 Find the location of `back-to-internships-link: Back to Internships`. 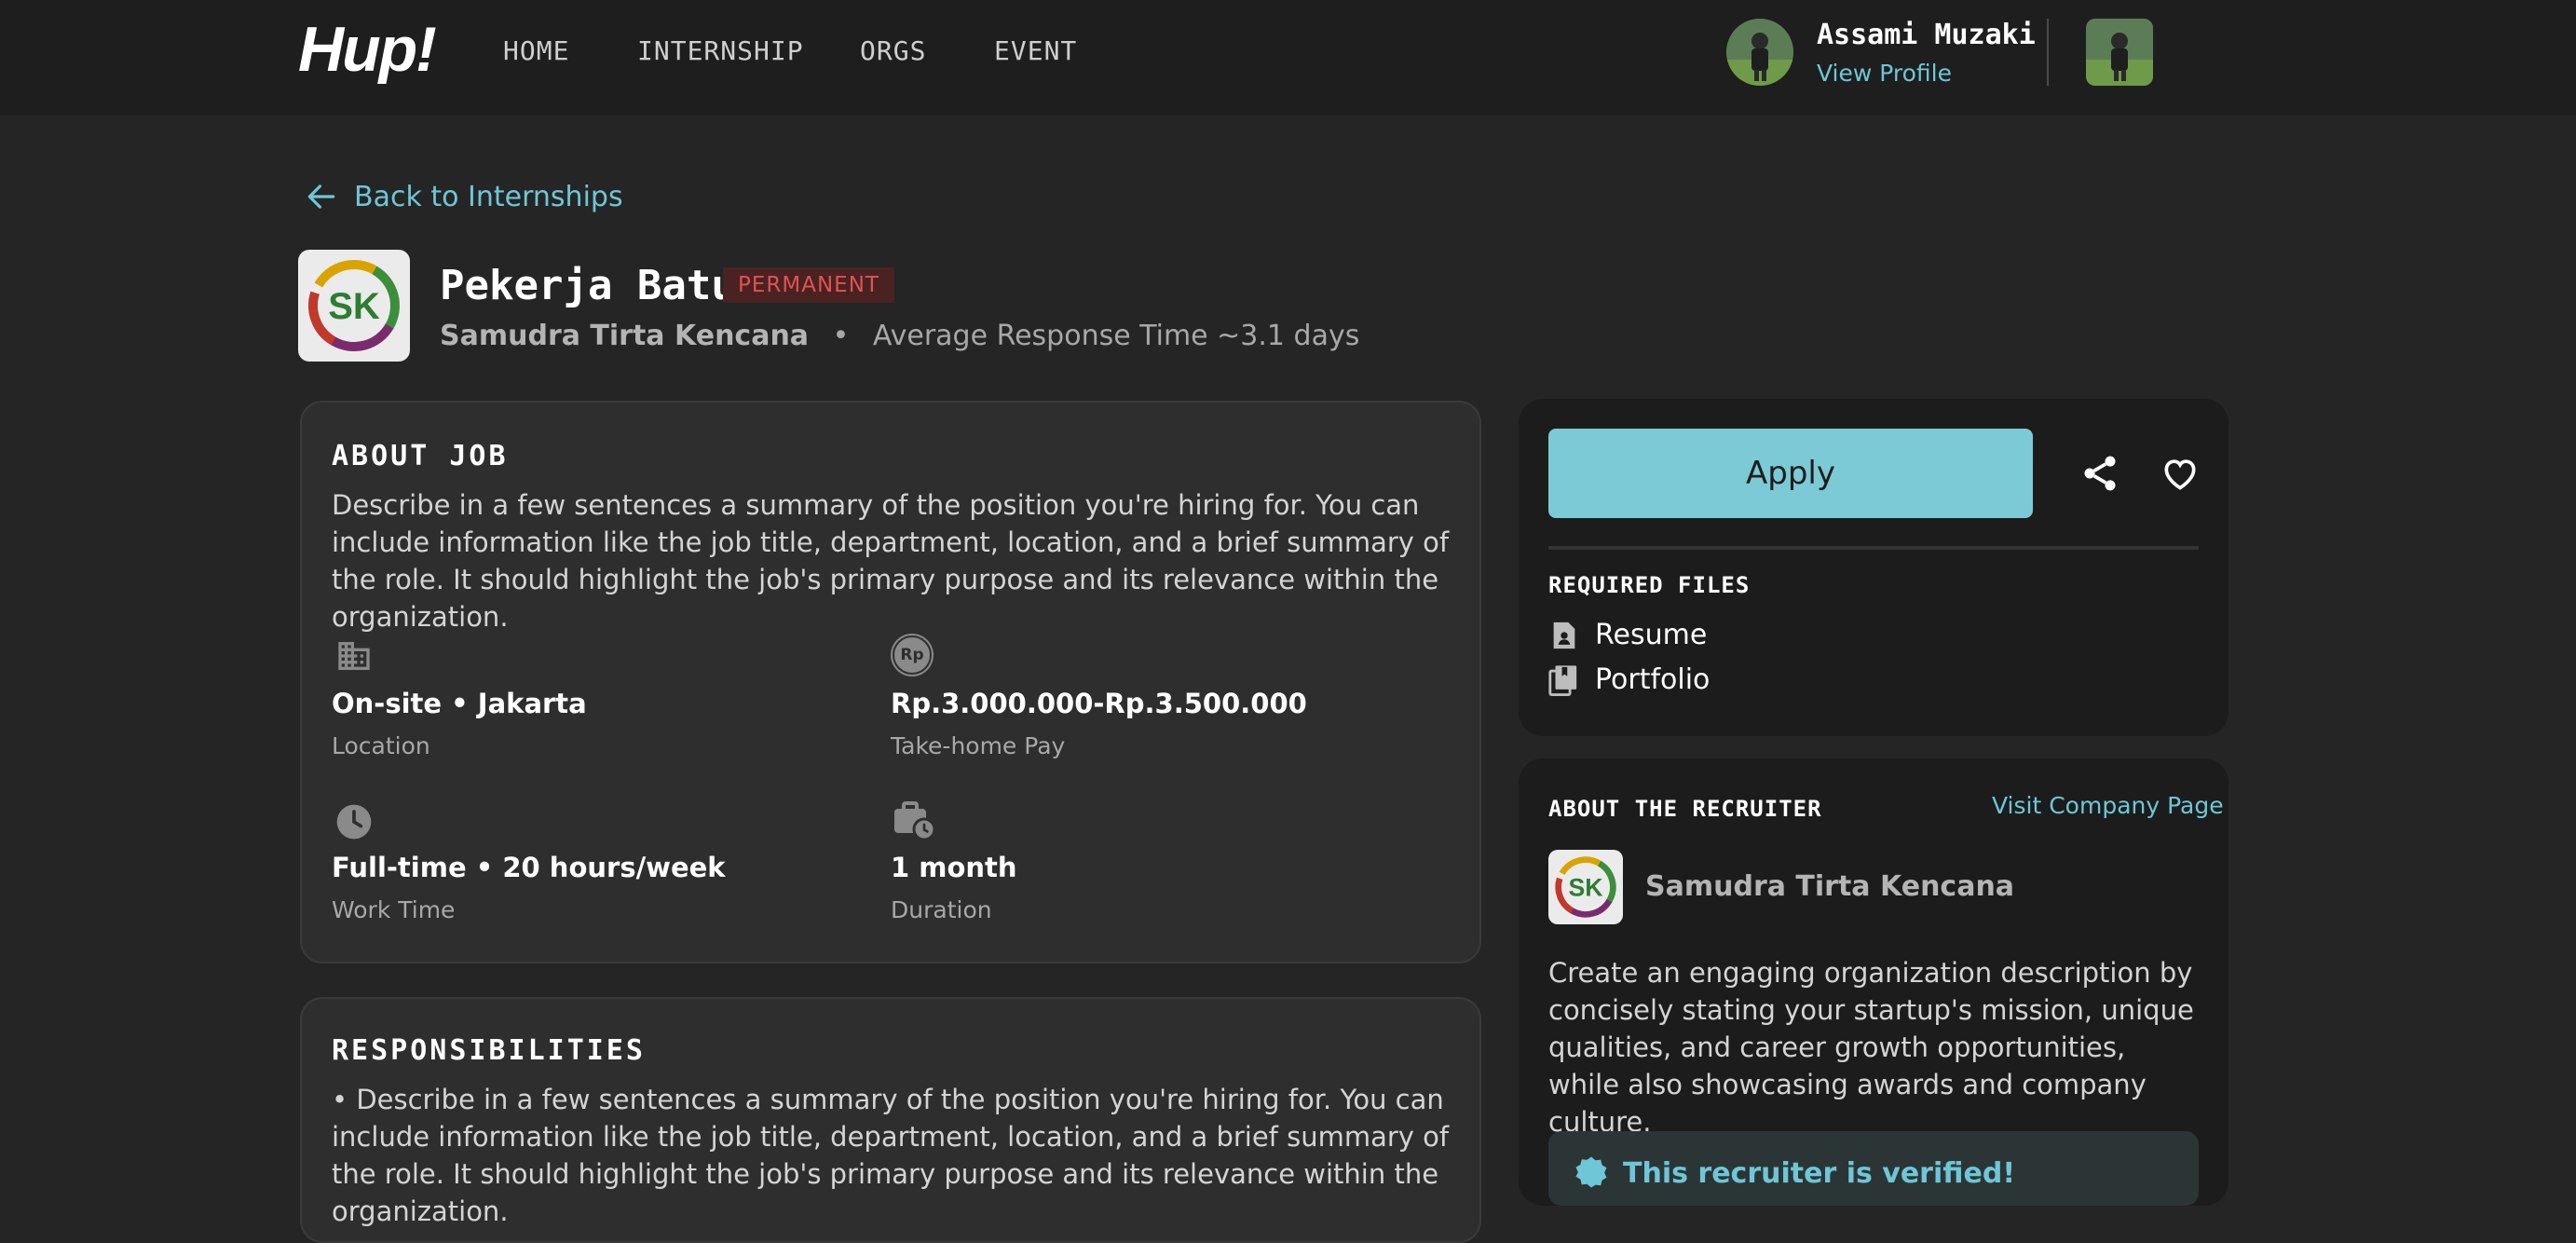

back-to-internships-link: Back to Internships is located at coordinates (463, 196).